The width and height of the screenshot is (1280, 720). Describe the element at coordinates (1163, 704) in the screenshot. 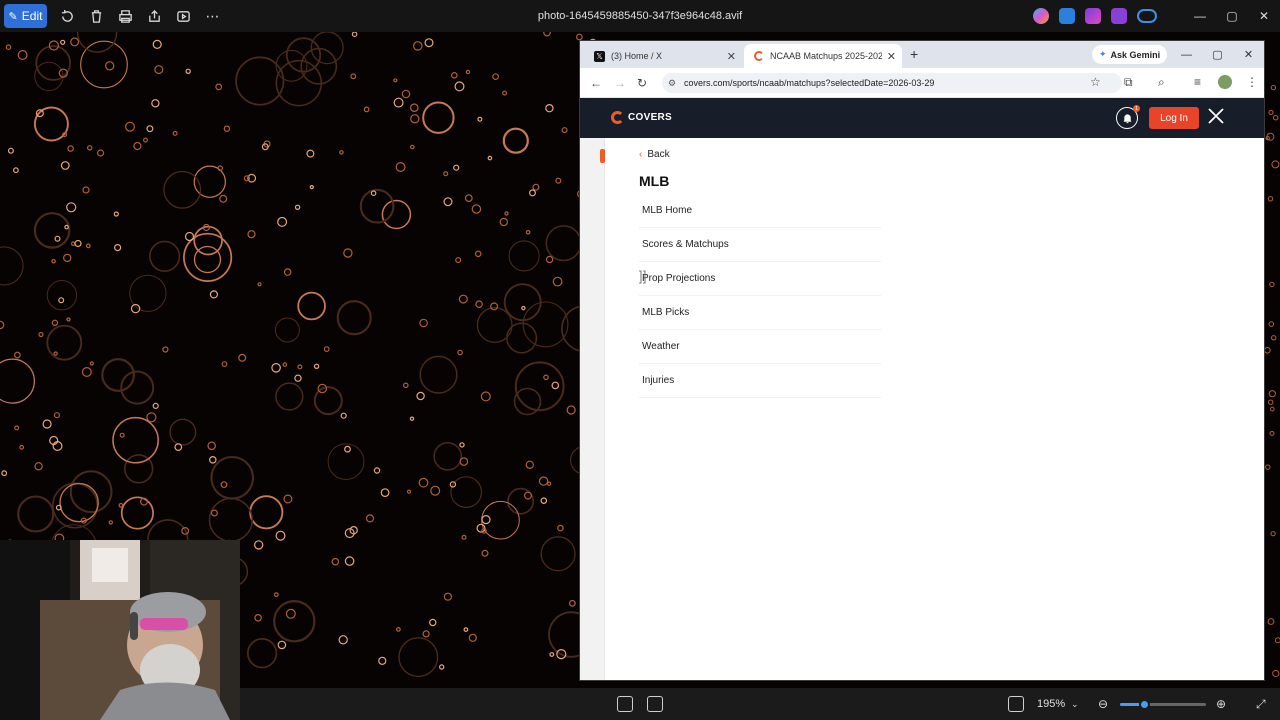

I see `zoom-slider` at that location.